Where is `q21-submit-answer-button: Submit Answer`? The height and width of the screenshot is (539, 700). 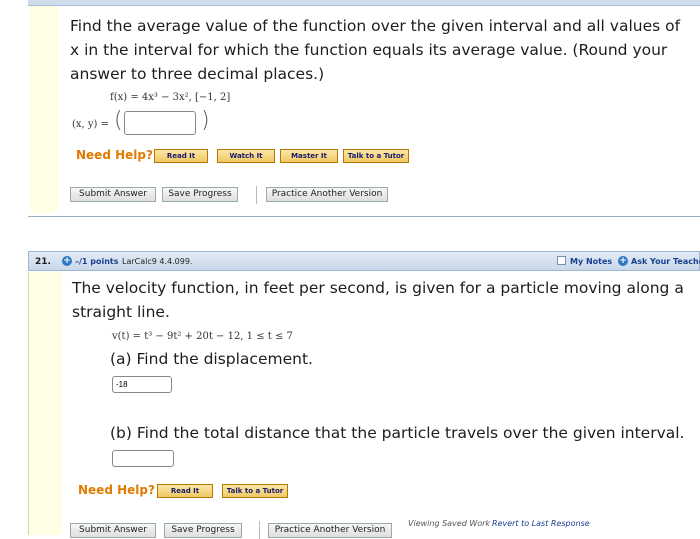 q21-submit-answer-button: Submit Answer is located at coordinates (113, 530).